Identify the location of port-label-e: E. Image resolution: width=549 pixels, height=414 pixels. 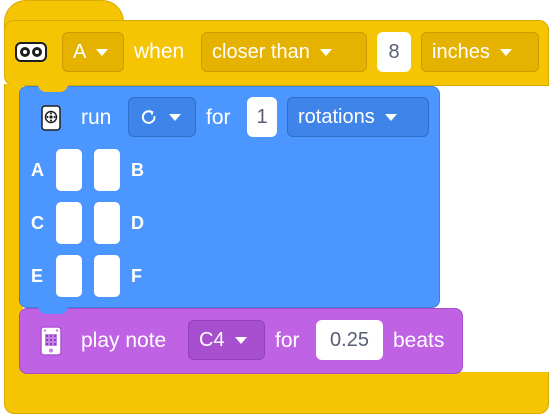
(37, 276).